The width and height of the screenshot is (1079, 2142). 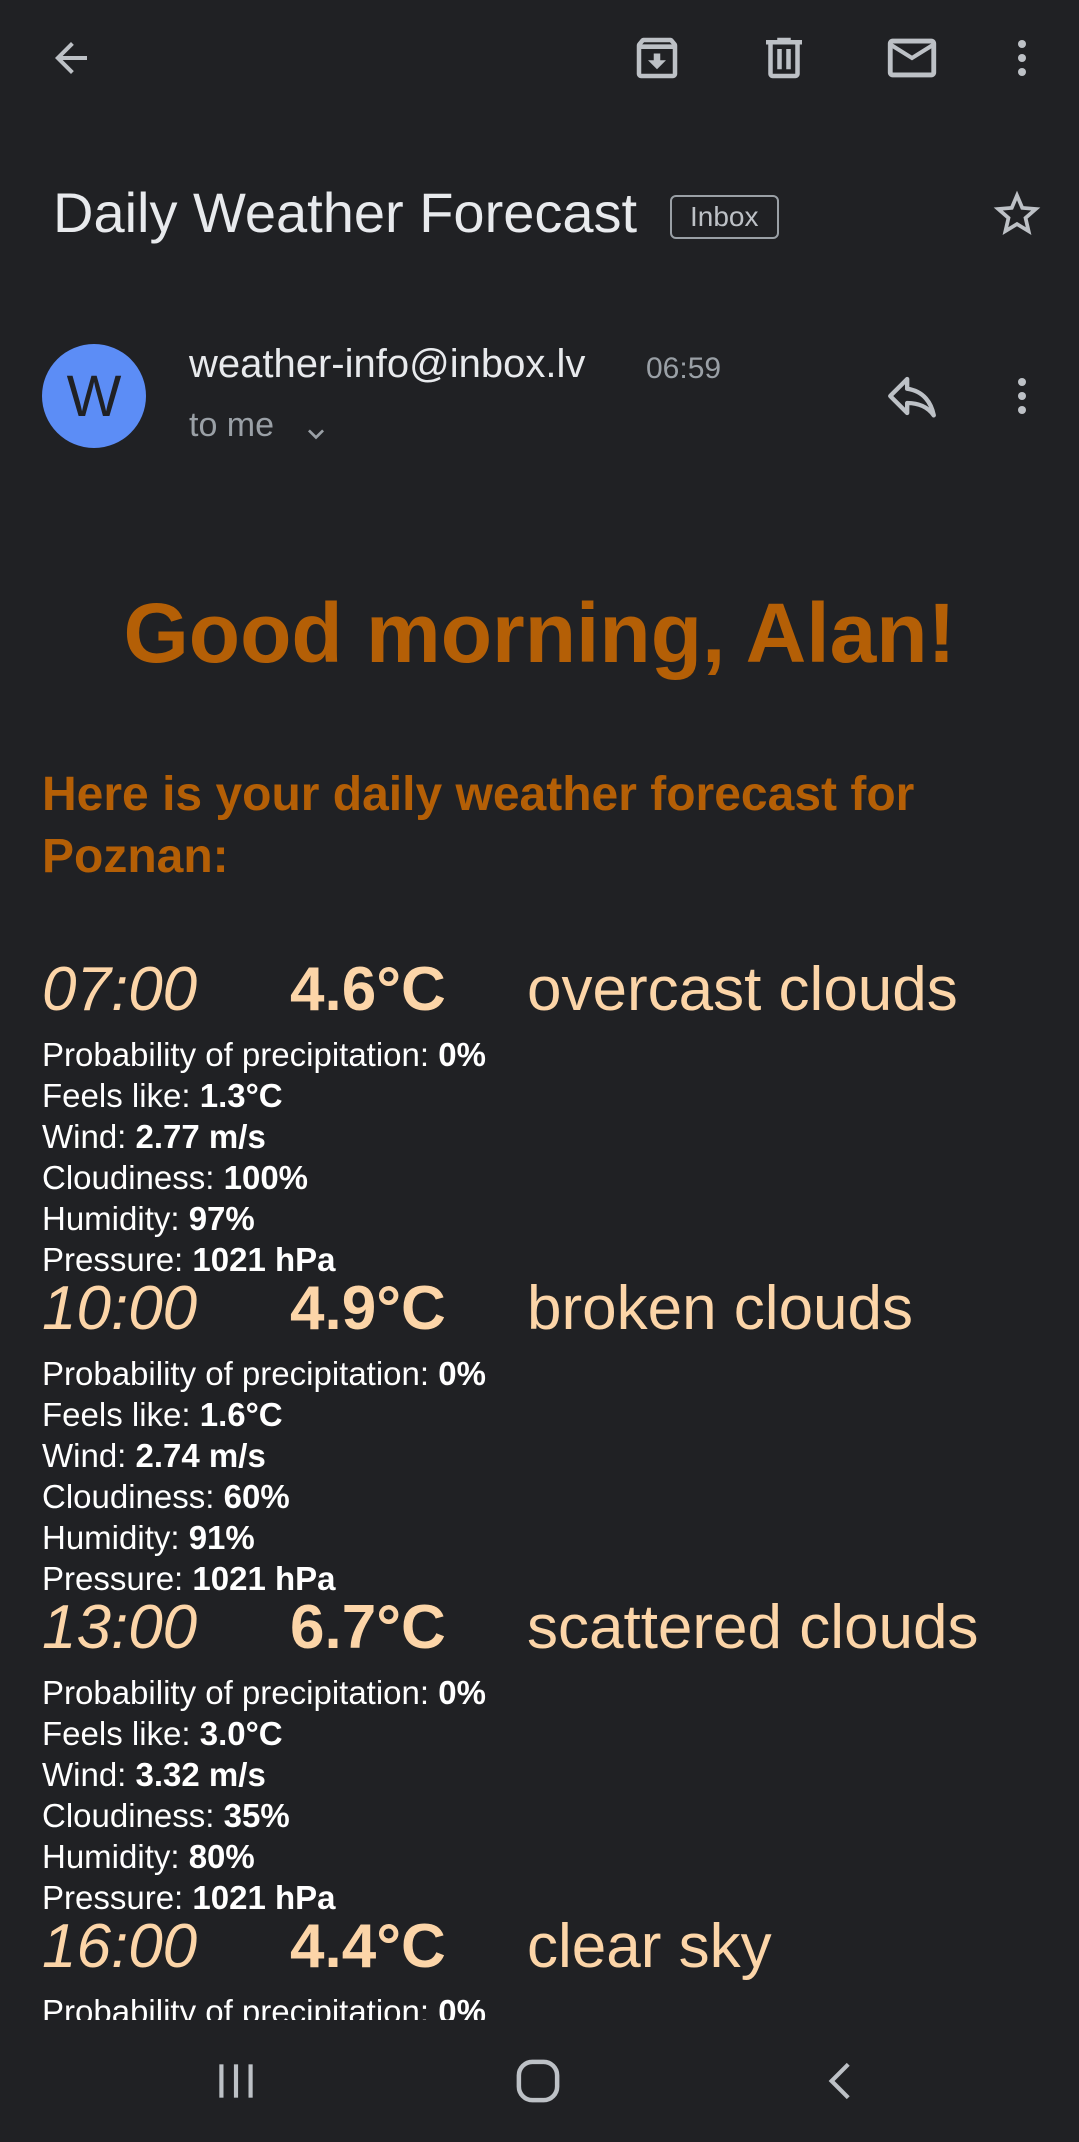 I want to click on wind-row: Wind: 2.74 m/s, so click(x=264, y=1455).